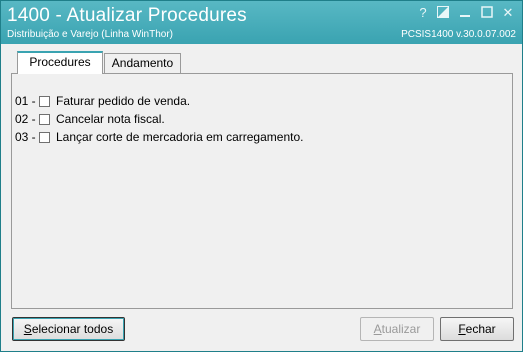 This screenshot has height=352, width=523. What do you see at coordinates (27, 329) in the screenshot?
I see `select-all-mnemonic: S` at bounding box center [27, 329].